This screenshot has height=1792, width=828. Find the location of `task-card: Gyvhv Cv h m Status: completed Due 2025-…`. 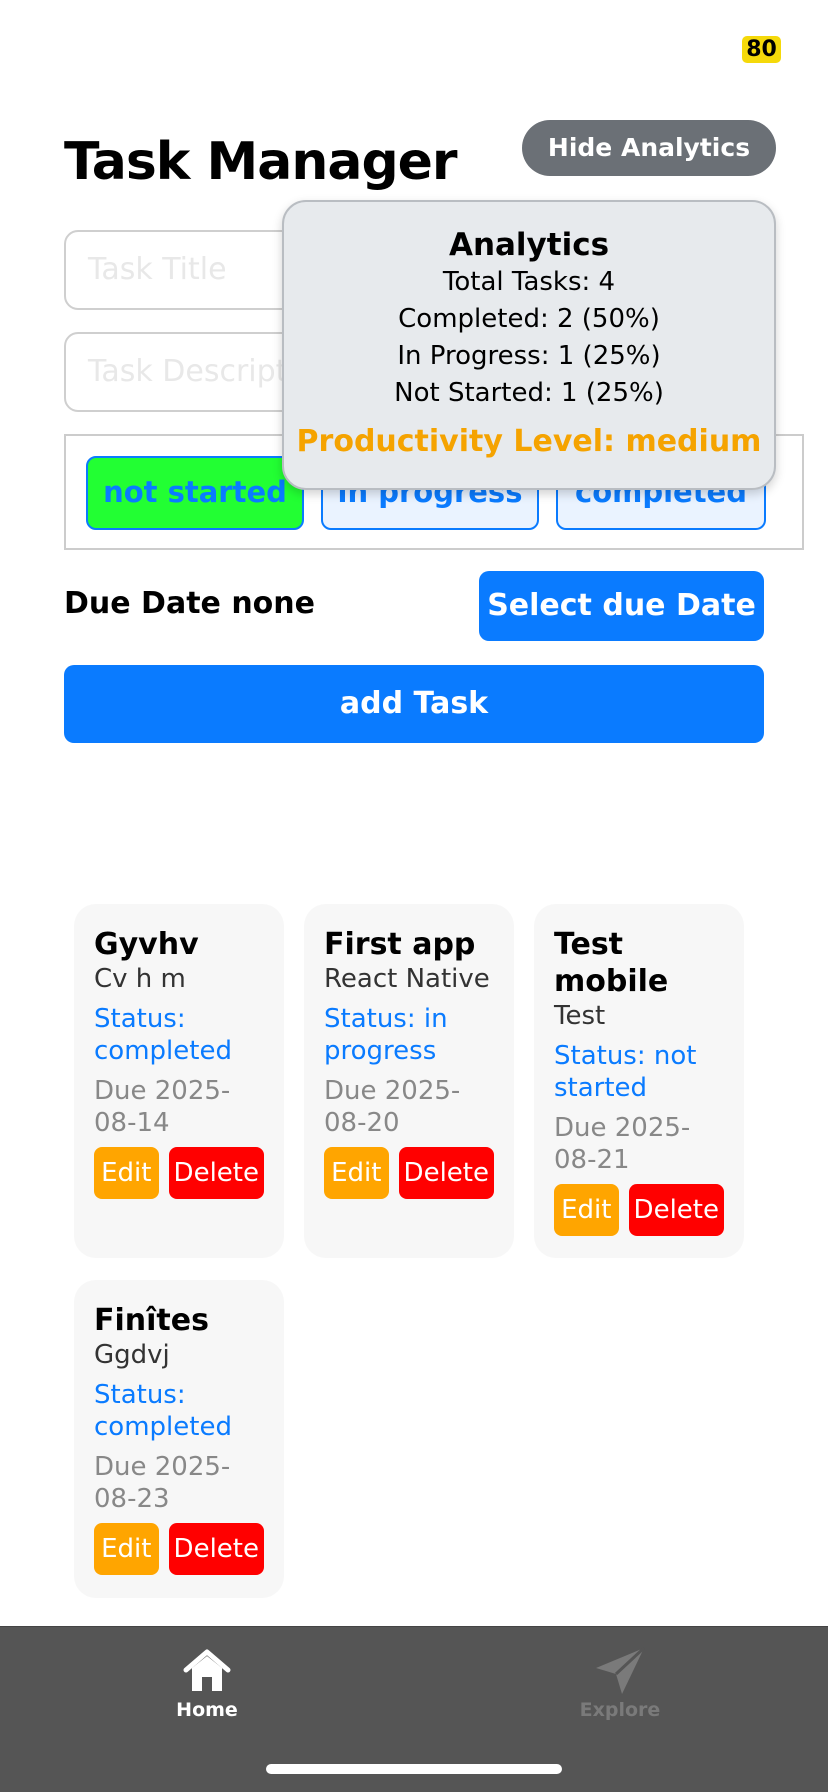

task-card: Gyvhv Cv h m Status: completed Due 2025-… is located at coordinates (179, 1081).